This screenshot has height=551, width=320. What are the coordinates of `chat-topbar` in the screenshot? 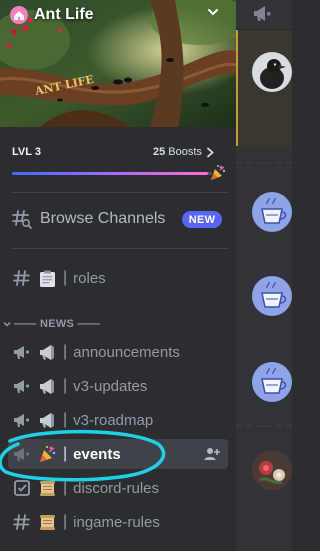 It's located at (264, 15).